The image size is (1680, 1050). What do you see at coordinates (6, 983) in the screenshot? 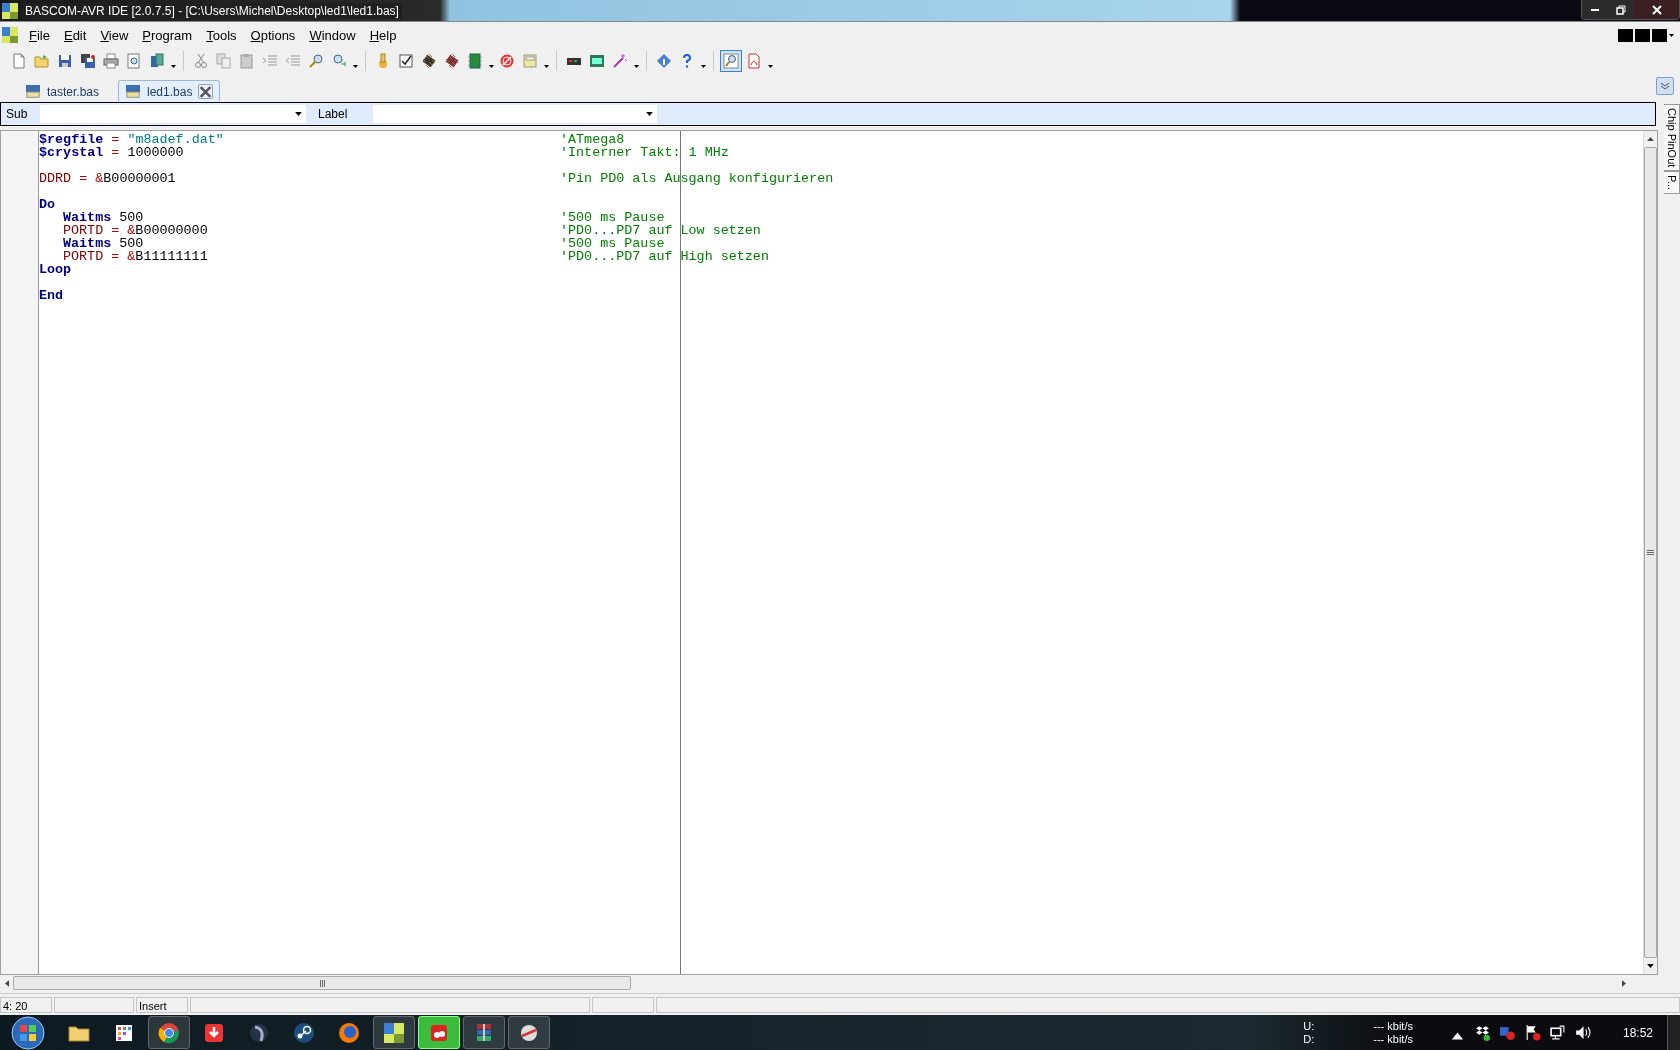
I see `scroll-left-arrow-icon` at bounding box center [6, 983].